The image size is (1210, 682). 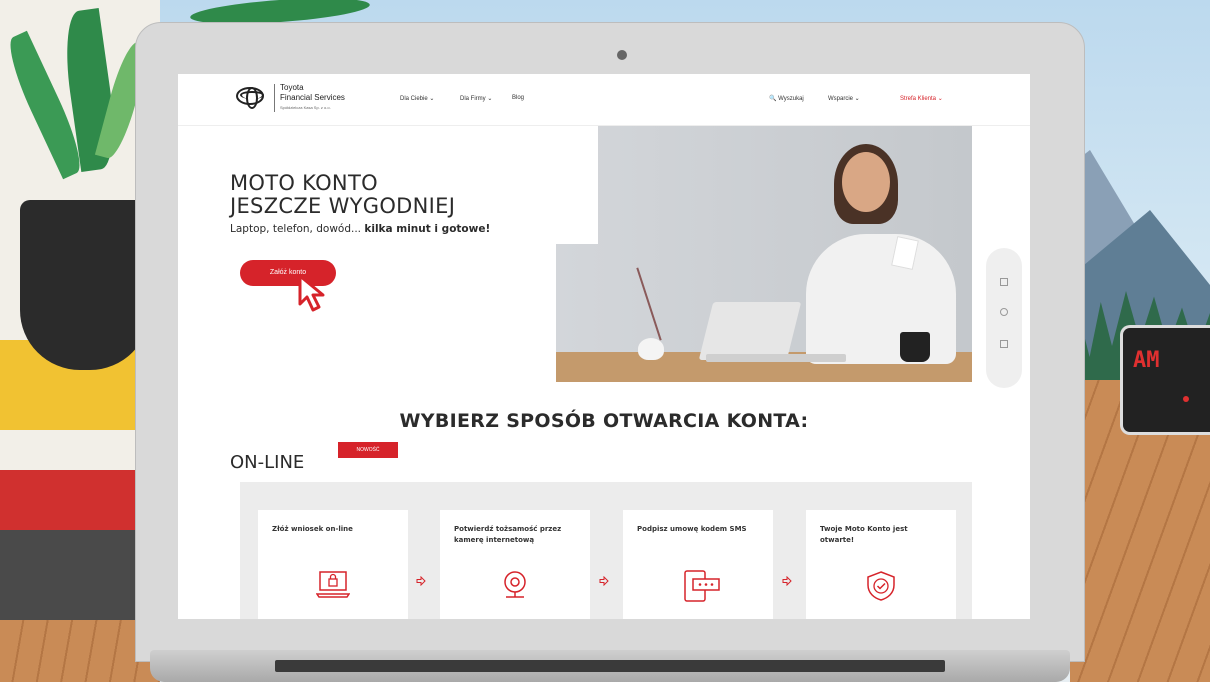 I want to click on search-link: 🔍 Wyszukaj, so click(x=786, y=98).